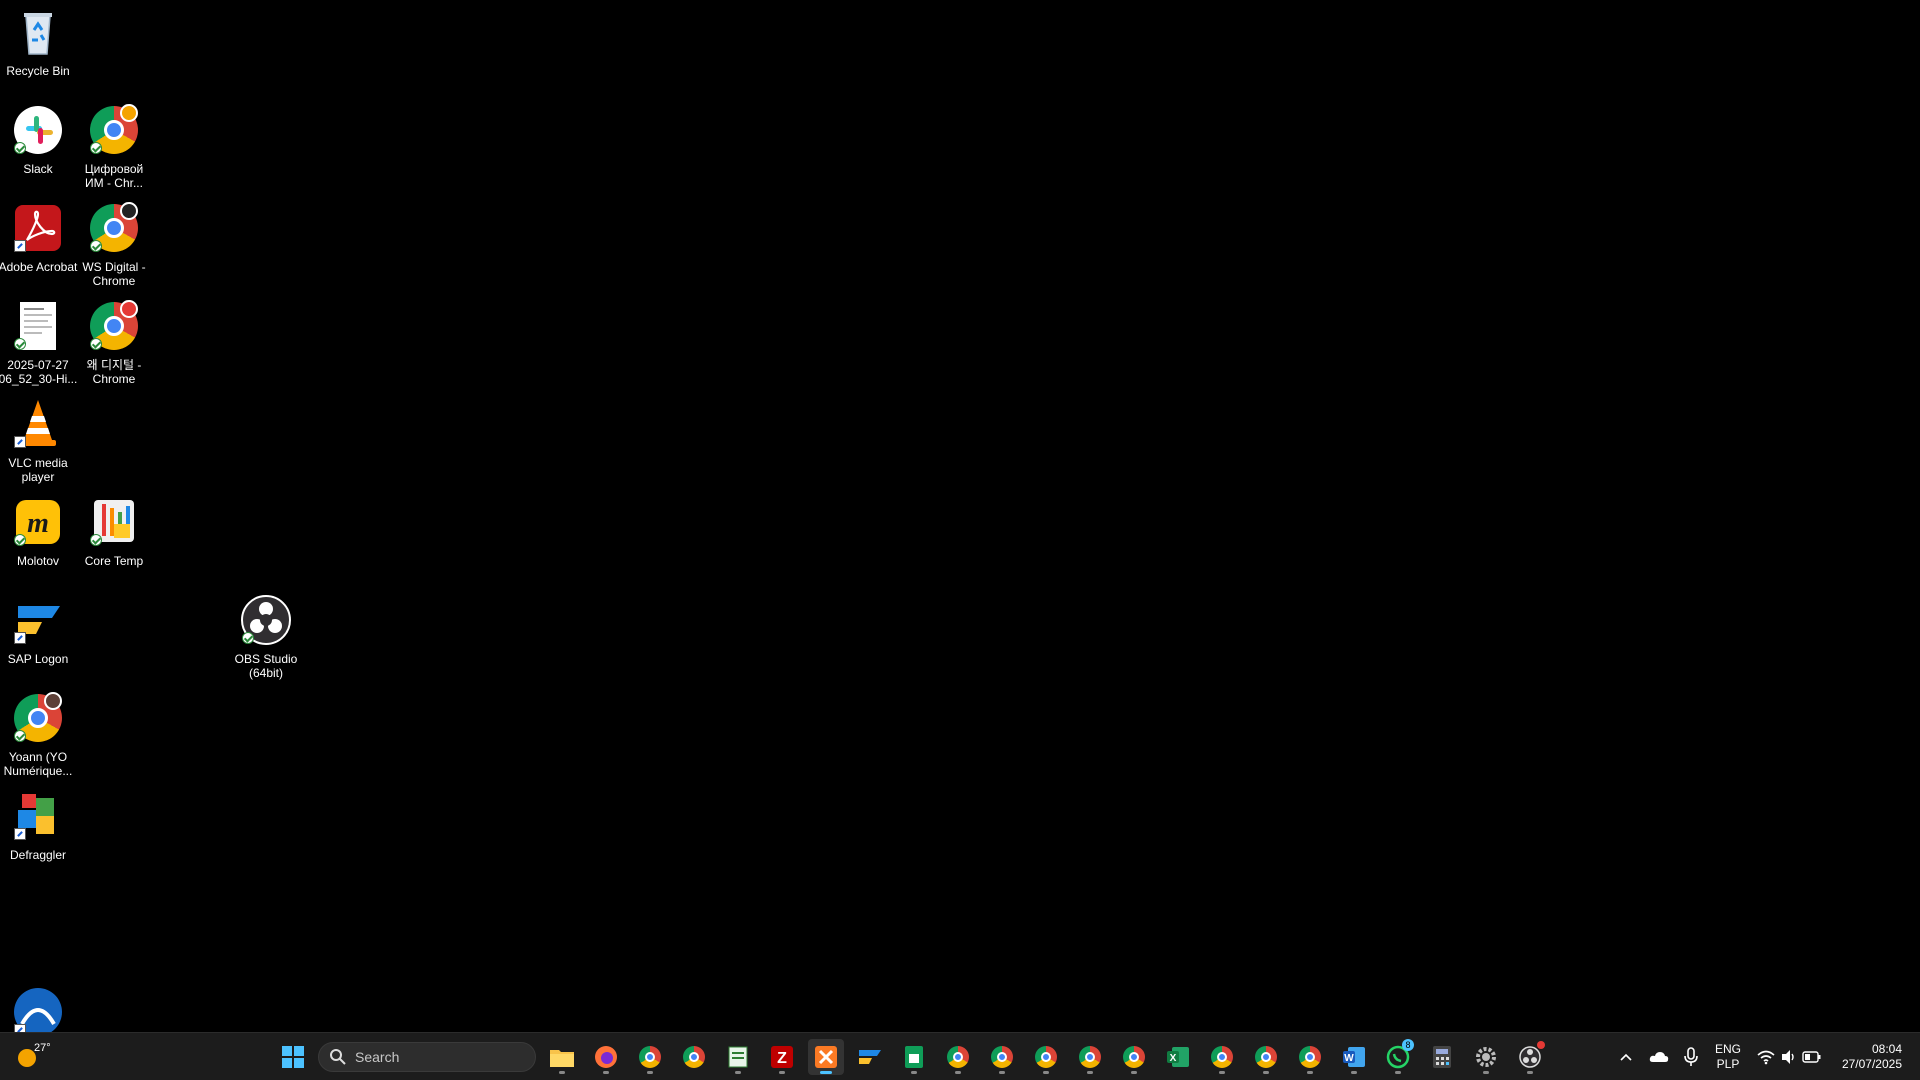 Image resolution: width=1920 pixels, height=1080 pixels. What do you see at coordinates (34, 1057) in the screenshot?
I see `weather-widget: 27°` at bounding box center [34, 1057].